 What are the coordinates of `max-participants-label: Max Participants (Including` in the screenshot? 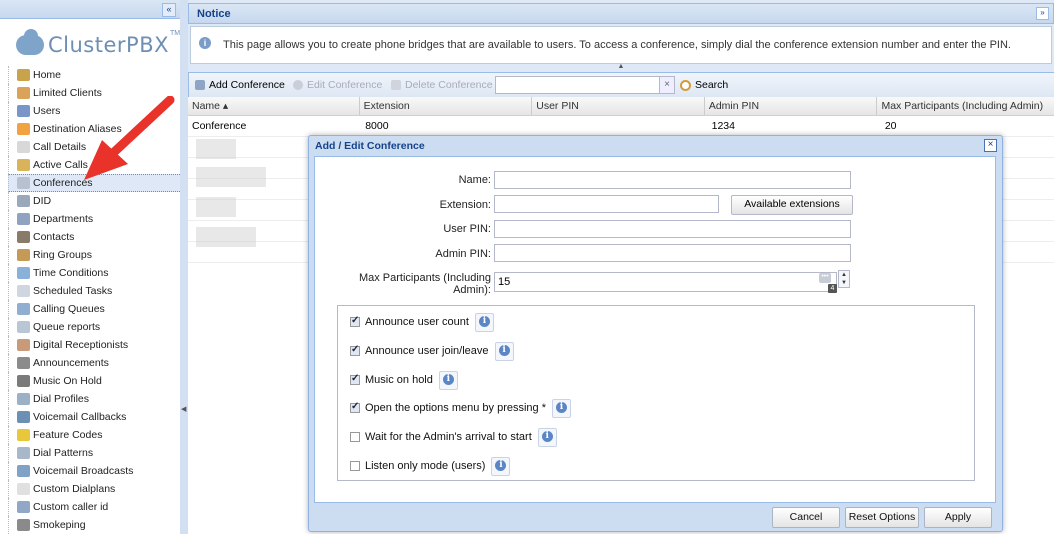 It's located at (424, 278).